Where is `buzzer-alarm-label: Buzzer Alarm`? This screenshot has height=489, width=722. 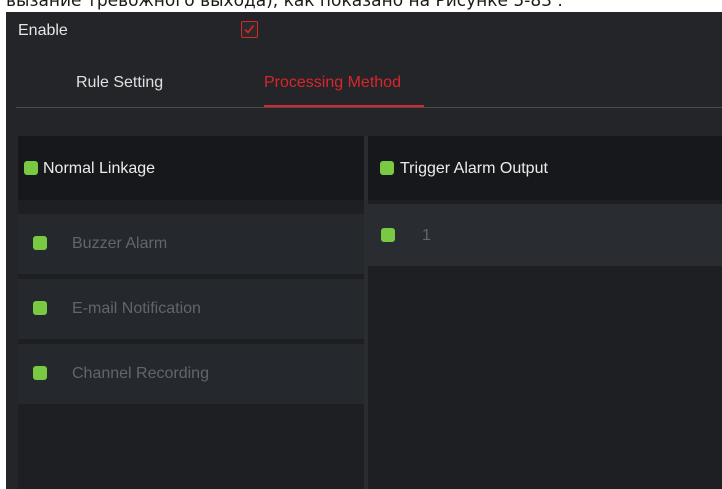
buzzer-alarm-label: Buzzer Alarm is located at coordinates (120, 243).